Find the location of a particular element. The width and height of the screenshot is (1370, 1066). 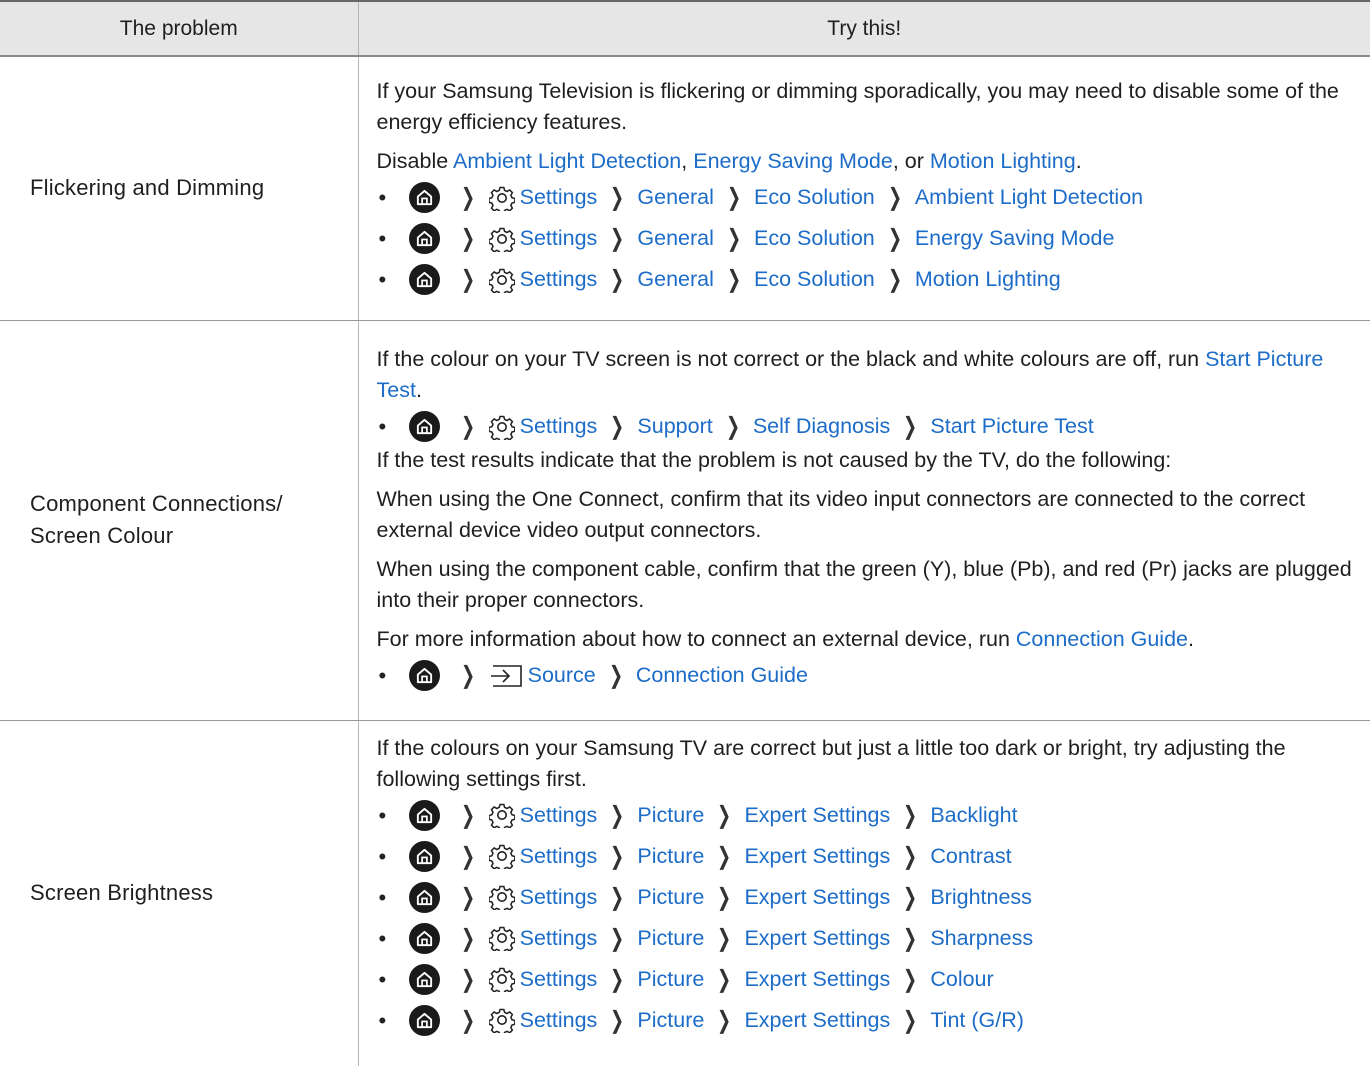

menu-path-item: Brightness is located at coordinates (981, 897).